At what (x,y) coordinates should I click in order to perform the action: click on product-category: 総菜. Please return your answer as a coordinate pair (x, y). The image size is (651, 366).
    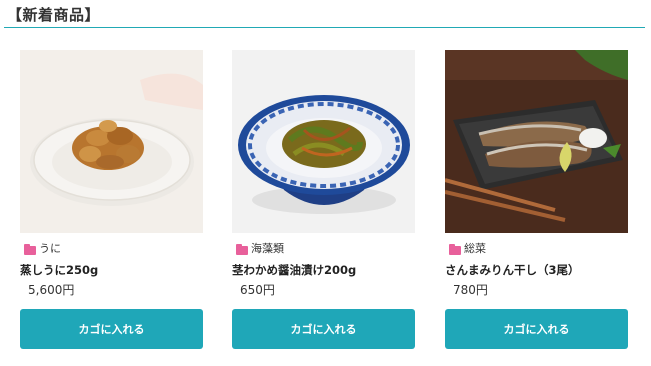
    Looking at the image, I should click on (467, 249).